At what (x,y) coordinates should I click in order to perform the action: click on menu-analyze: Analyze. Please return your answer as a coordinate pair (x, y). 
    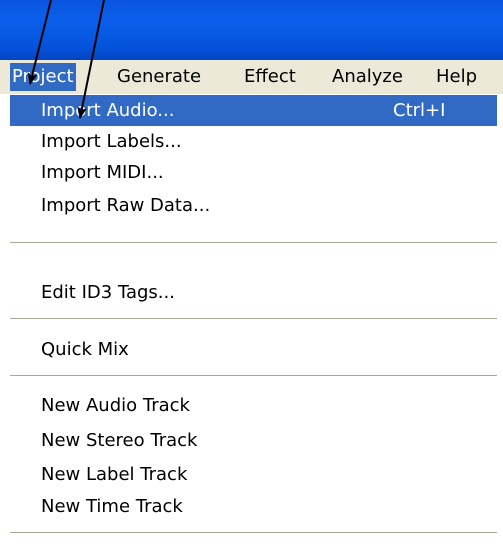
    Looking at the image, I should click on (367, 77).